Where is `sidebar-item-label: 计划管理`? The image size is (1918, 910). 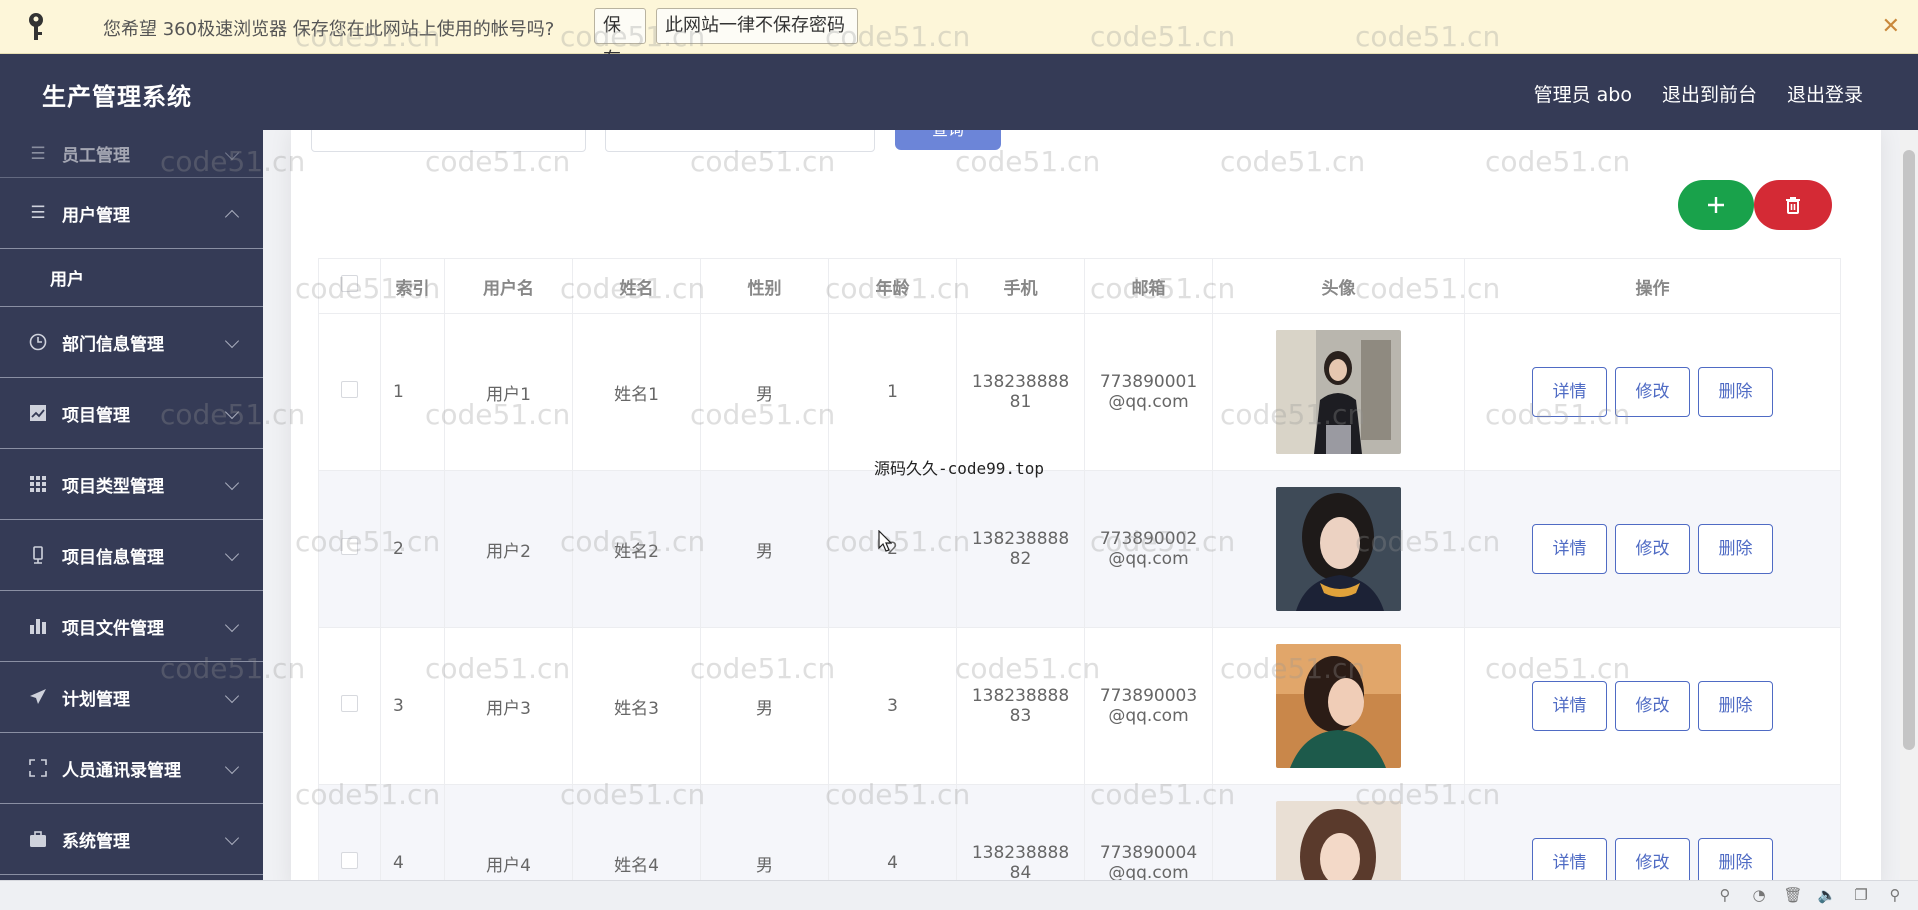
sidebar-item-label: 计划管理 is located at coordinates (96, 699).